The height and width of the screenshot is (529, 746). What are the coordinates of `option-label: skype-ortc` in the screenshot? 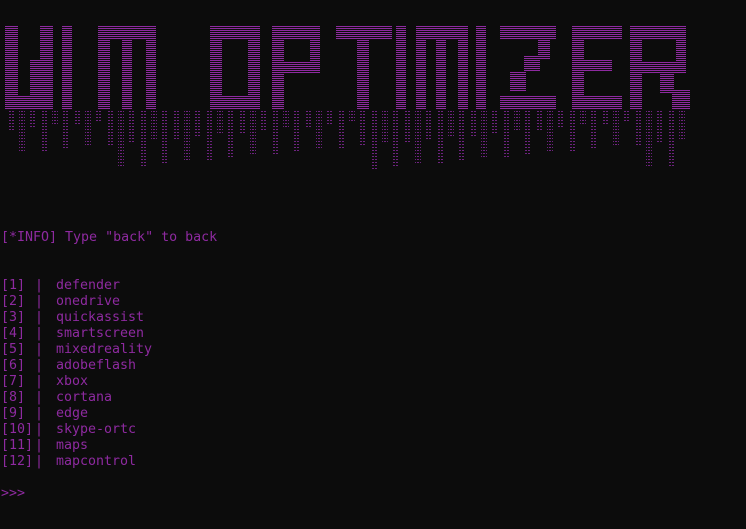 It's located at (96, 429).